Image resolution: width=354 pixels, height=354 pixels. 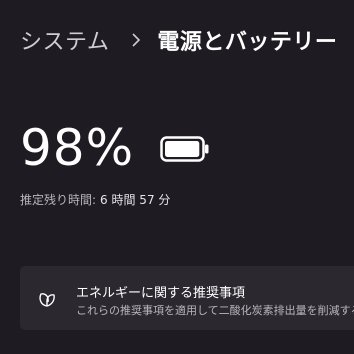 I want to click on remaining-time-value: 6 時間 57 分, so click(x=135, y=200).